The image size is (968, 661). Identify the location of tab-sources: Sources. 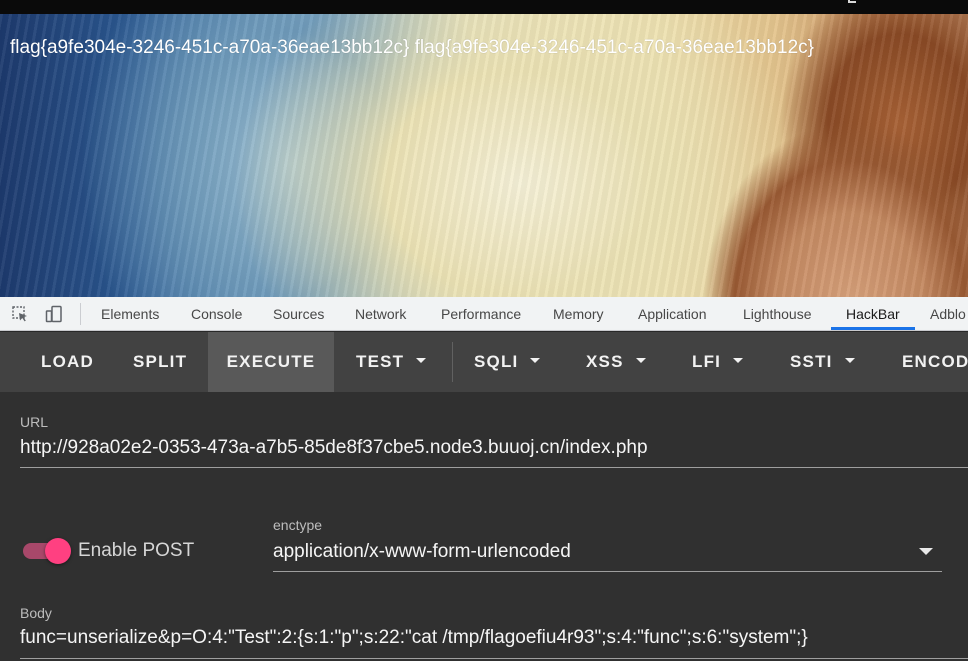
(298, 313).